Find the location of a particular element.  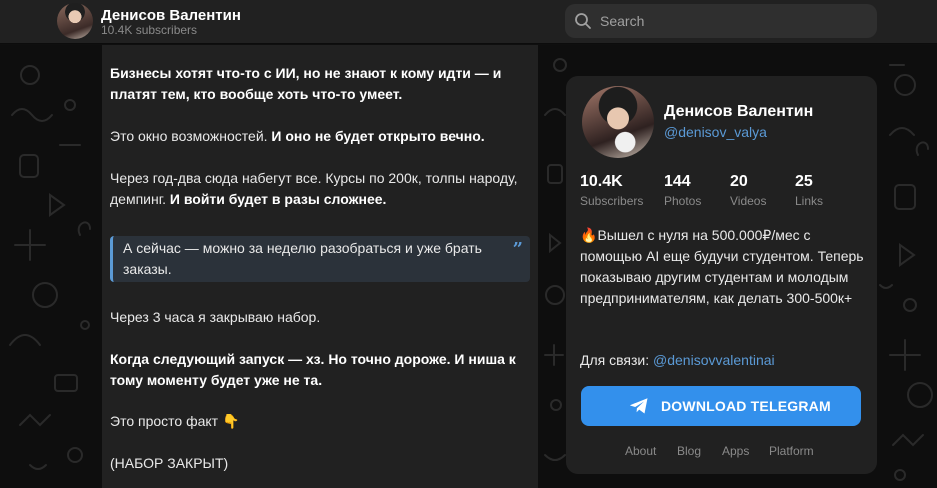

contact-line: Для связи: @denisovvalentinai is located at coordinates (677, 360).